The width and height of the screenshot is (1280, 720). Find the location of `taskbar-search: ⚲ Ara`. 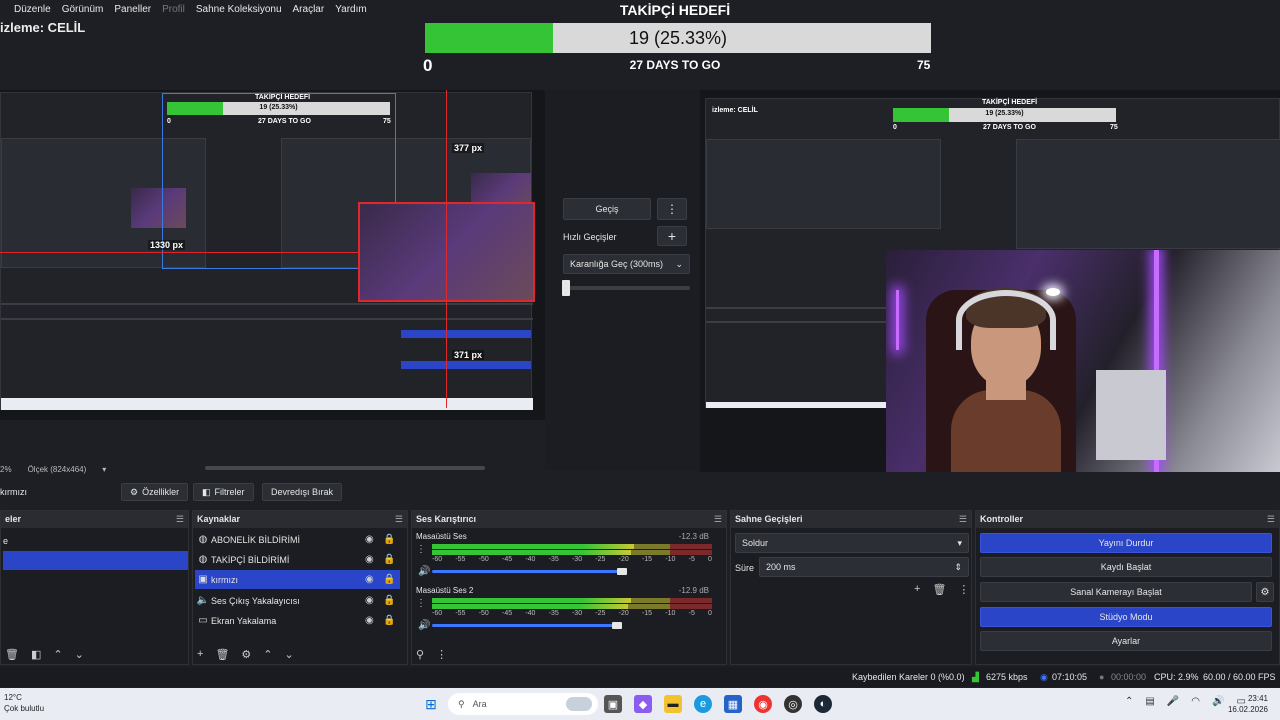

taskbar-search: ⚲ Ara is located at coordinates (523, 704).